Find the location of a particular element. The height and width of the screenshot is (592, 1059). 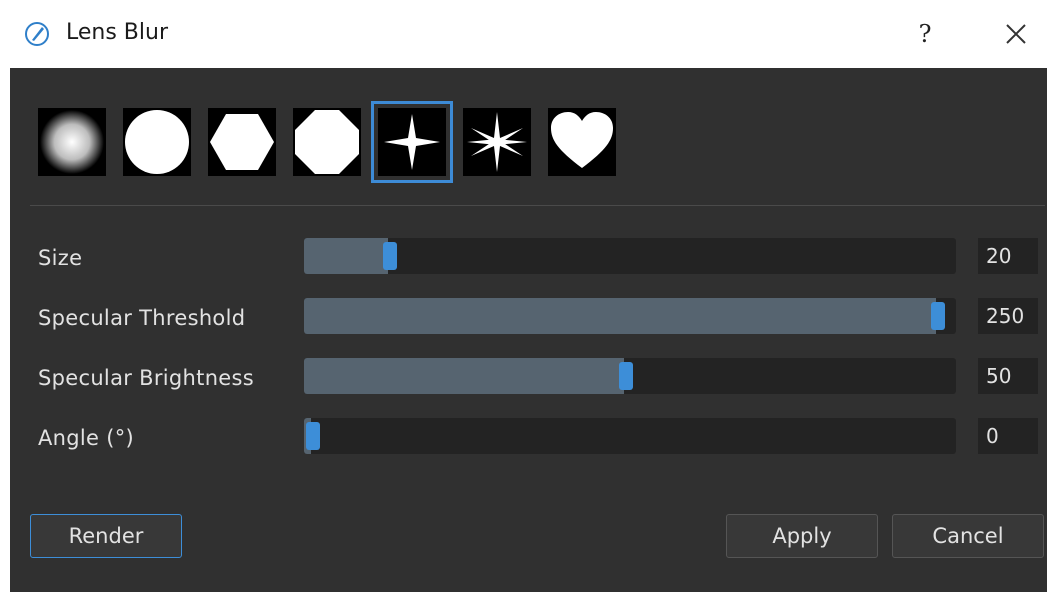

close-icon is located at coordinates (1016, 41).